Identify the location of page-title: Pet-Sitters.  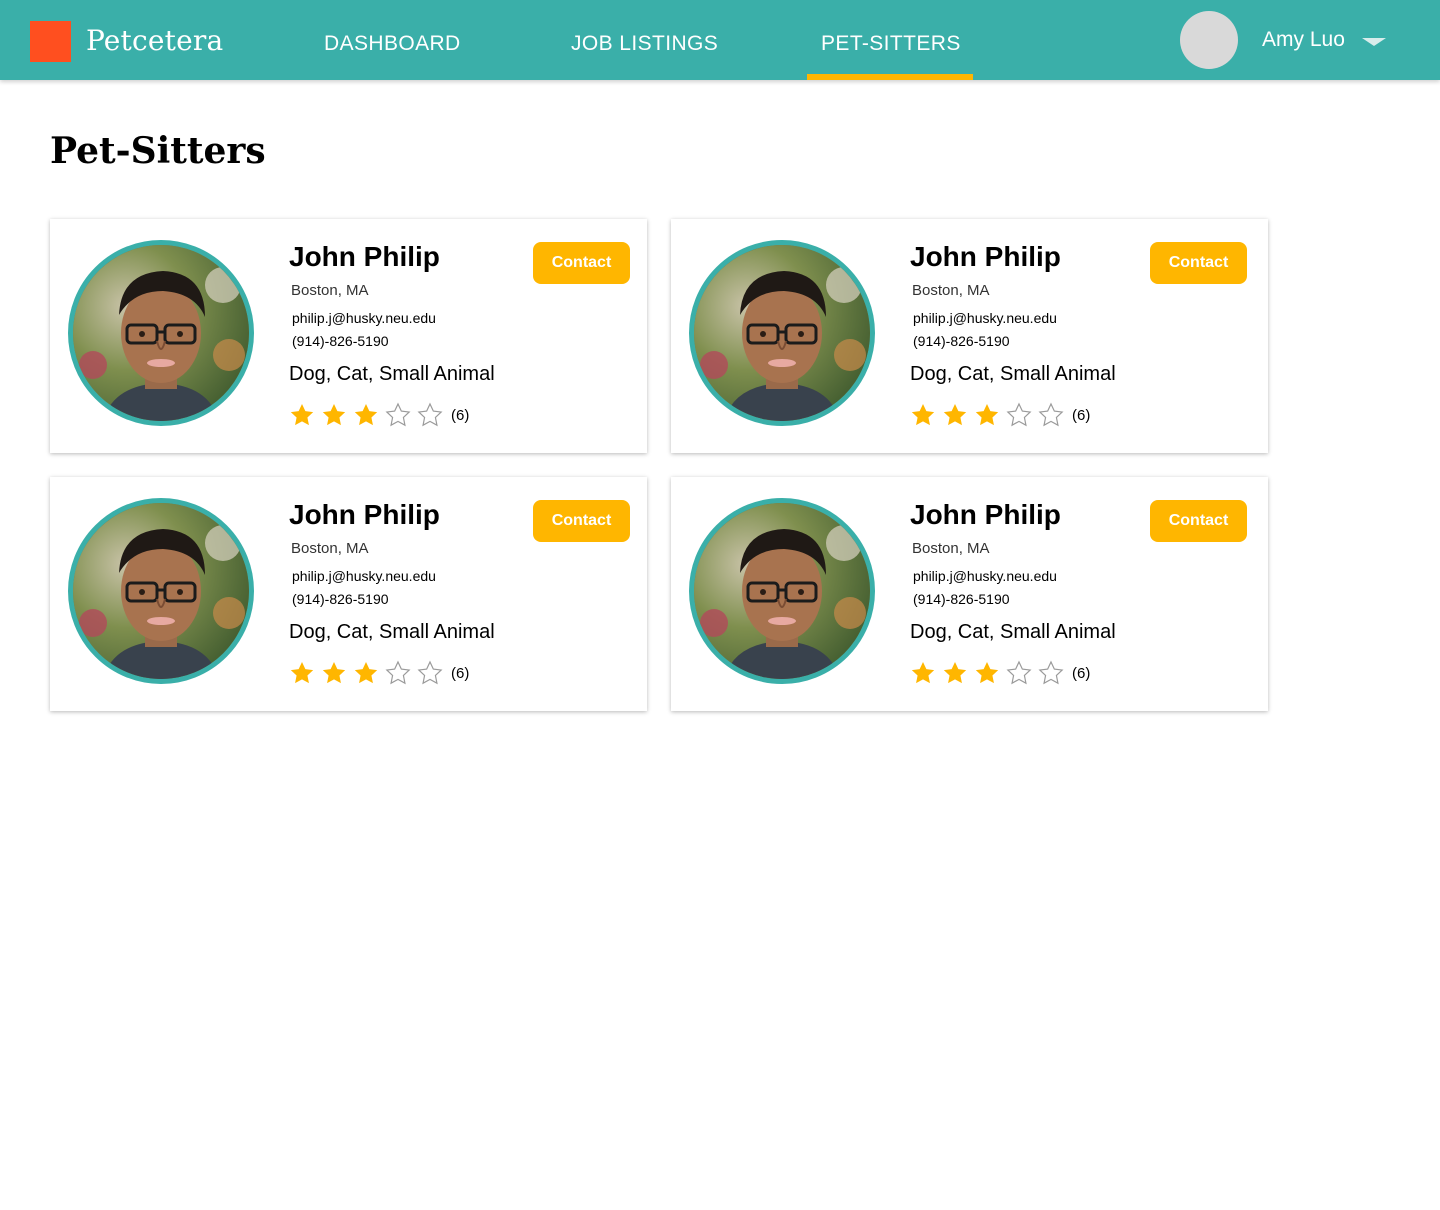
(158, 151).